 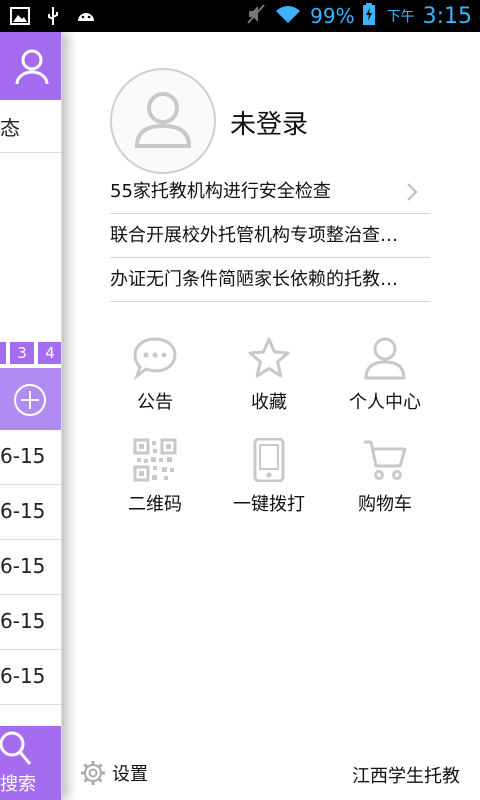 I want to click on grid-item-label: 个人中心, so click(x=385, y=402).